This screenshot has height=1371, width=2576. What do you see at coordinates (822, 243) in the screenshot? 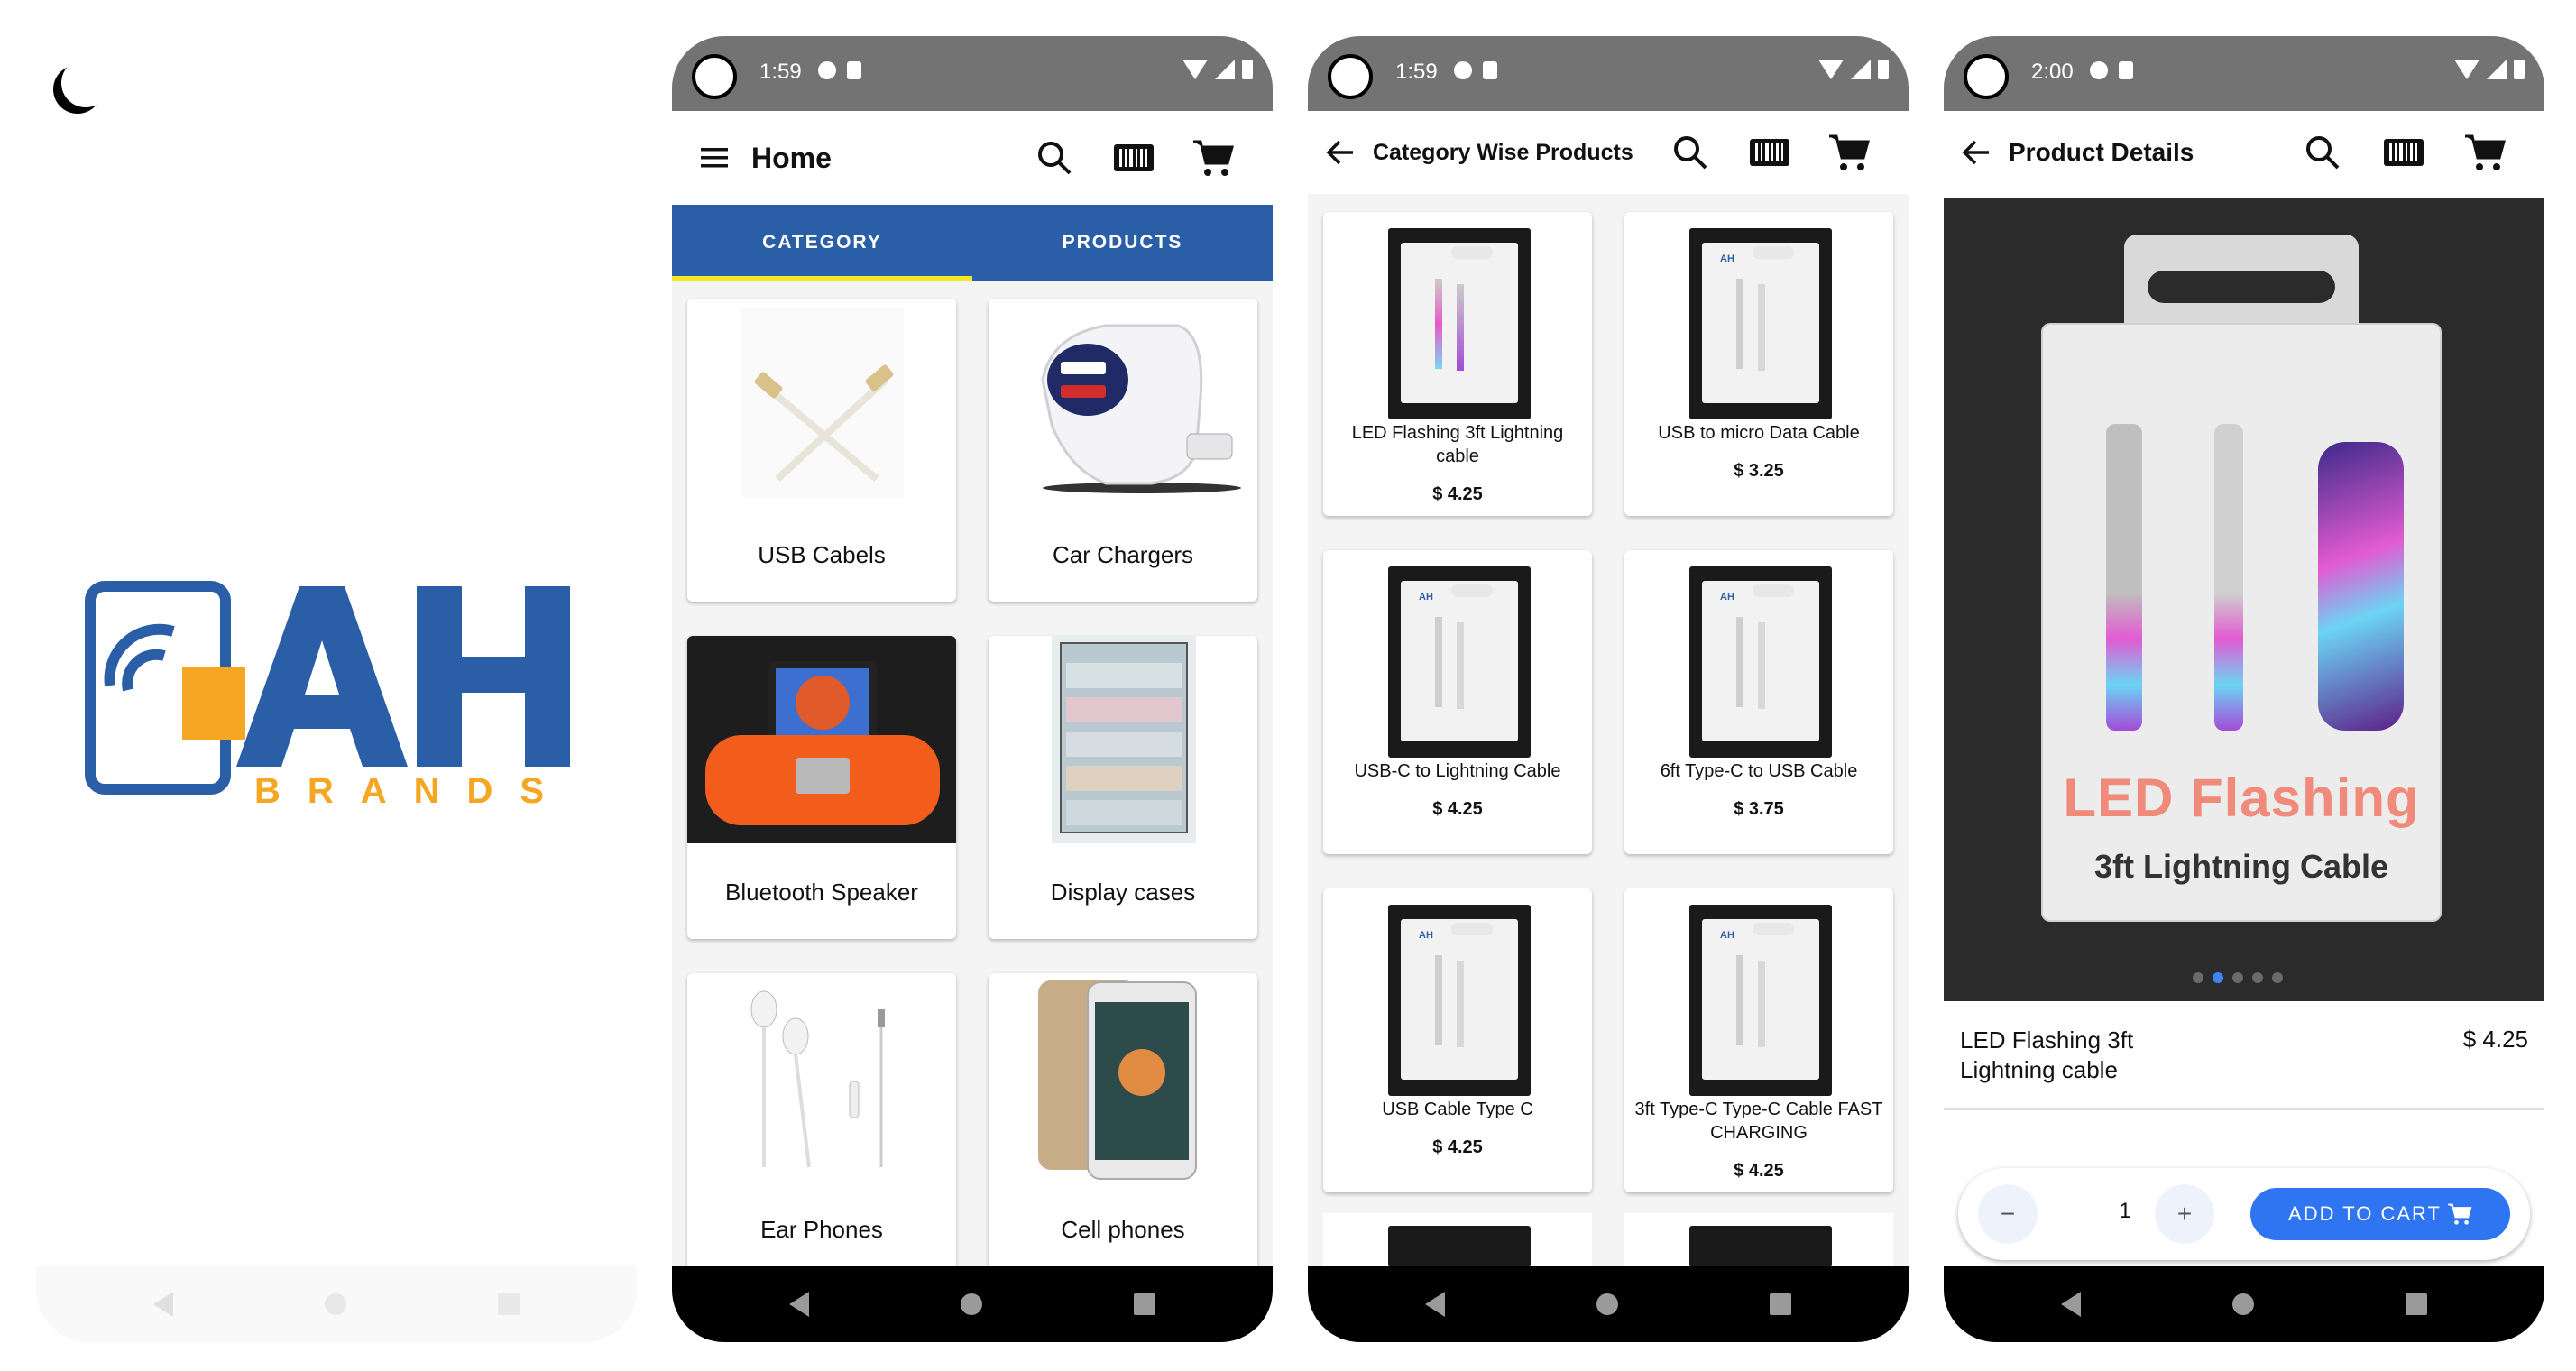
I see `tab-category: CATEGORY` at bounding box center [822, 243].